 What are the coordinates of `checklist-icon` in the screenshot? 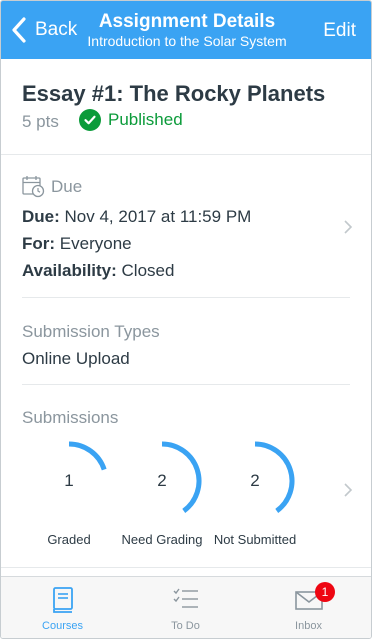 It's located at (185, 598).